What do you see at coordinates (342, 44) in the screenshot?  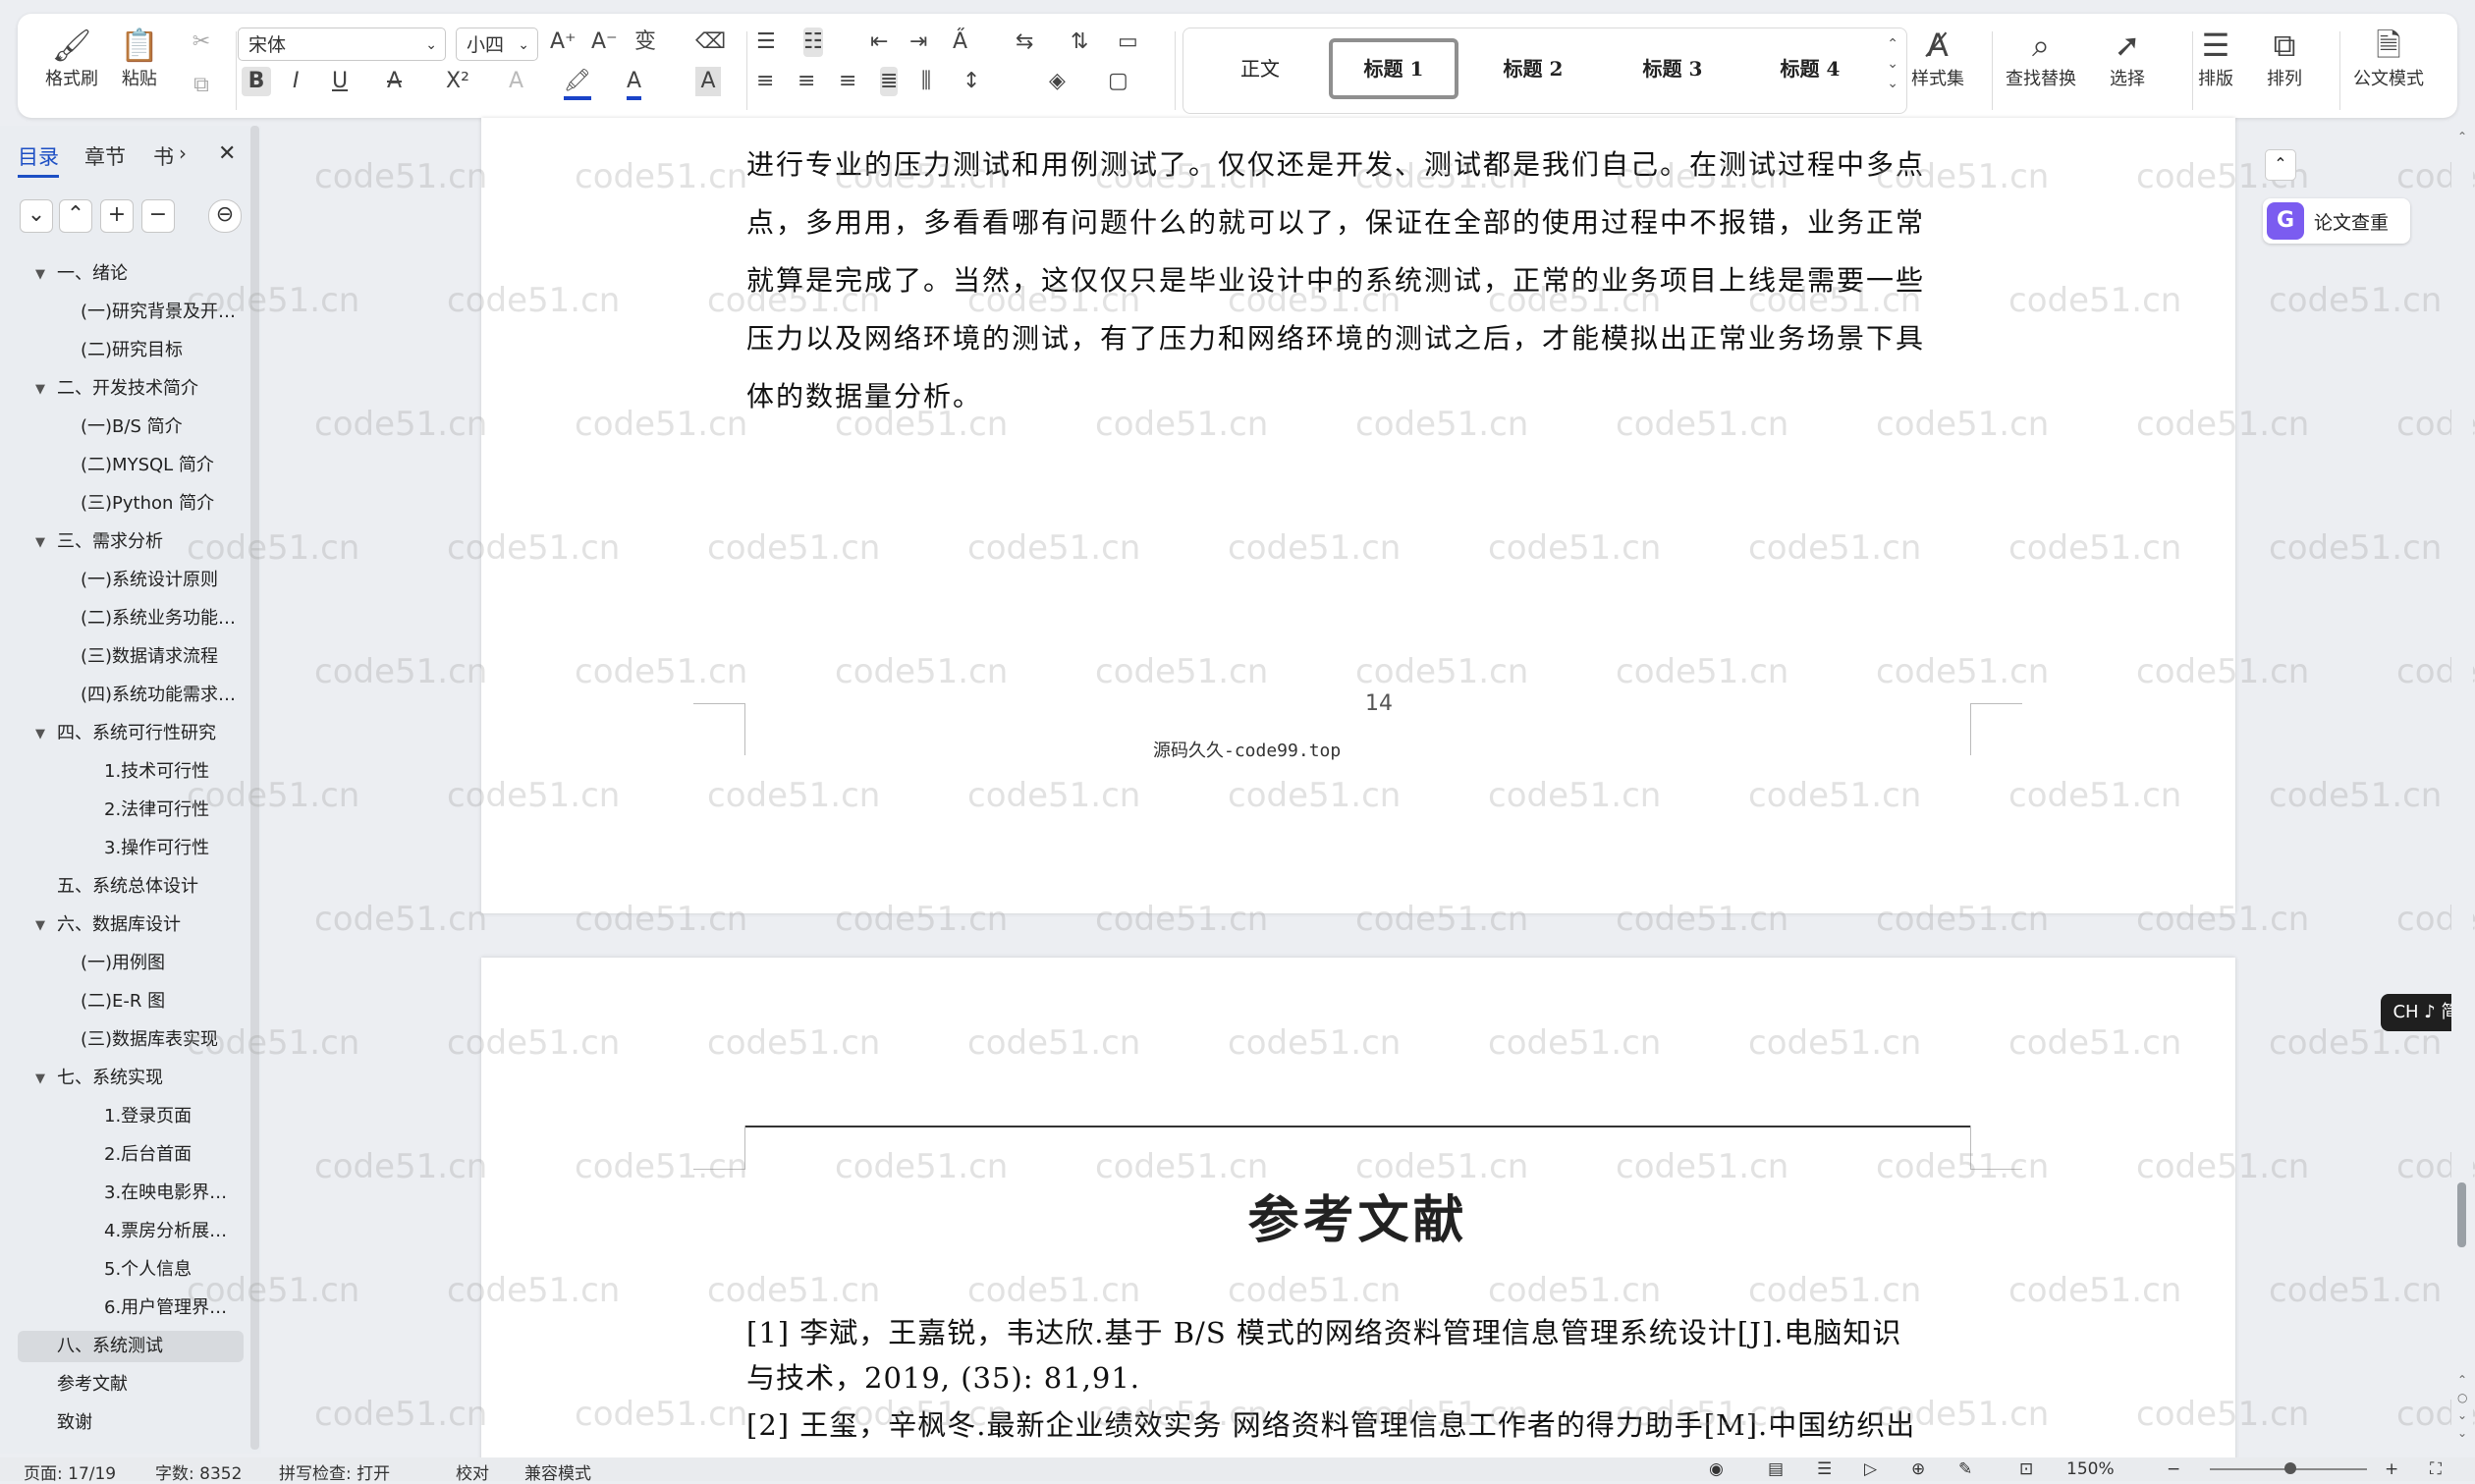 I see `font-name-select: 宋体 ⌄` at bounding box center [342, 44].